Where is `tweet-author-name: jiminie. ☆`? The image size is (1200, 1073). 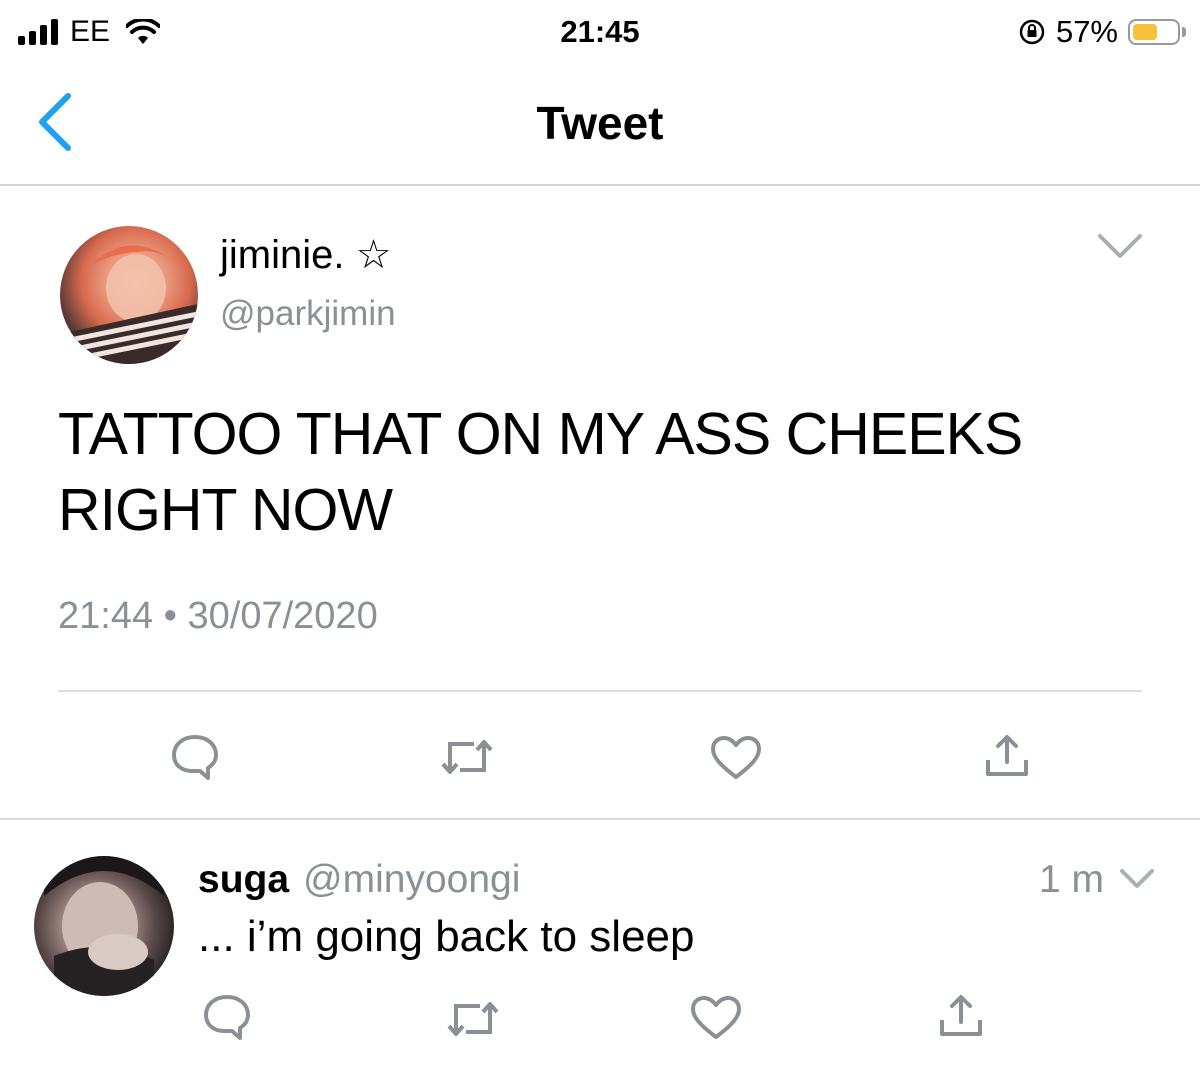
tweet-author-name: jiminie. ☆ is located at coordinates (305, 255).